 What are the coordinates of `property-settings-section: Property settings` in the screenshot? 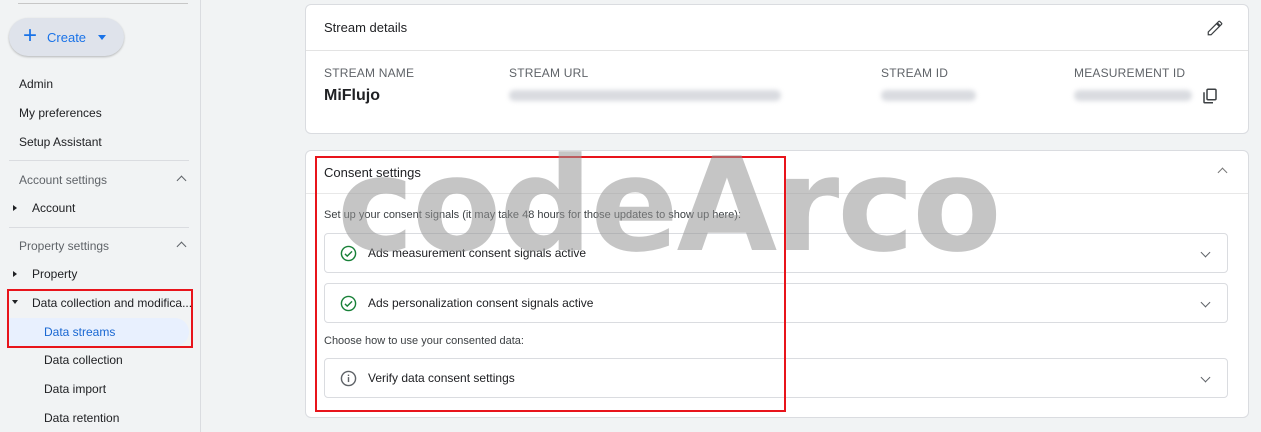 It's located at (104, 246).